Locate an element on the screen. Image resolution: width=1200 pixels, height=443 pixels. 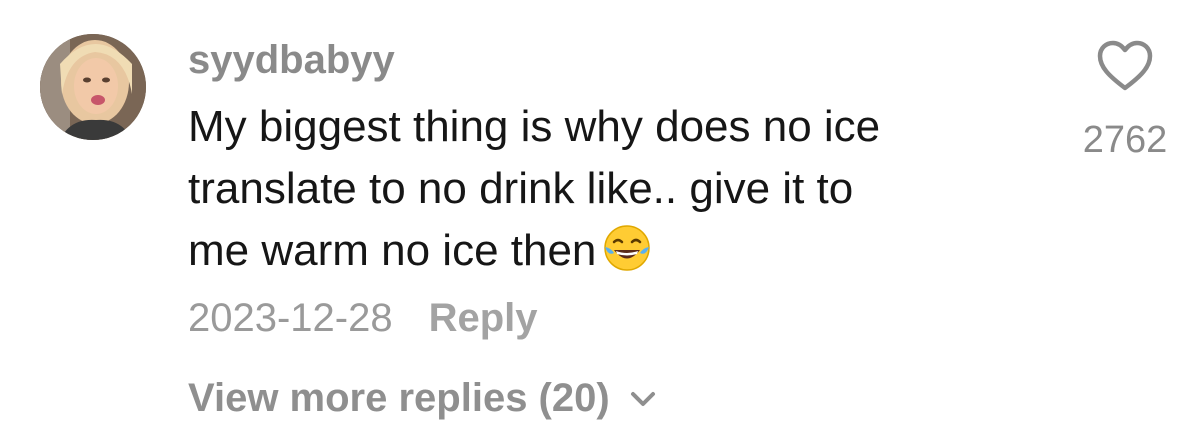
comment-text-line-content: me warm no ice then is located at coordinates (392, 250).